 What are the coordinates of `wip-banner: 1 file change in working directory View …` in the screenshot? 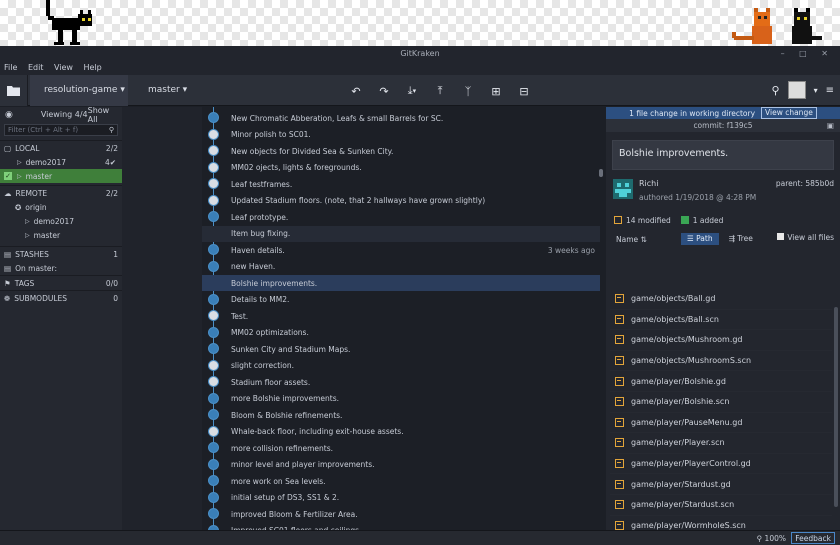 It's located at (723, 113).